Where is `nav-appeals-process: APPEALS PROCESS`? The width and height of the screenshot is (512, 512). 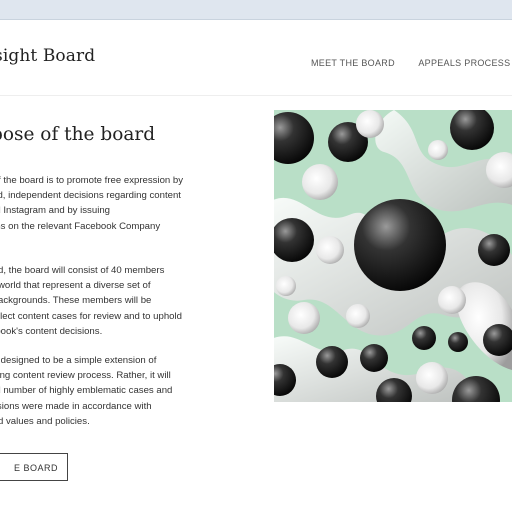 nav-appeals-process: APPEALS PROCESS is located at coordinates (464, 63).